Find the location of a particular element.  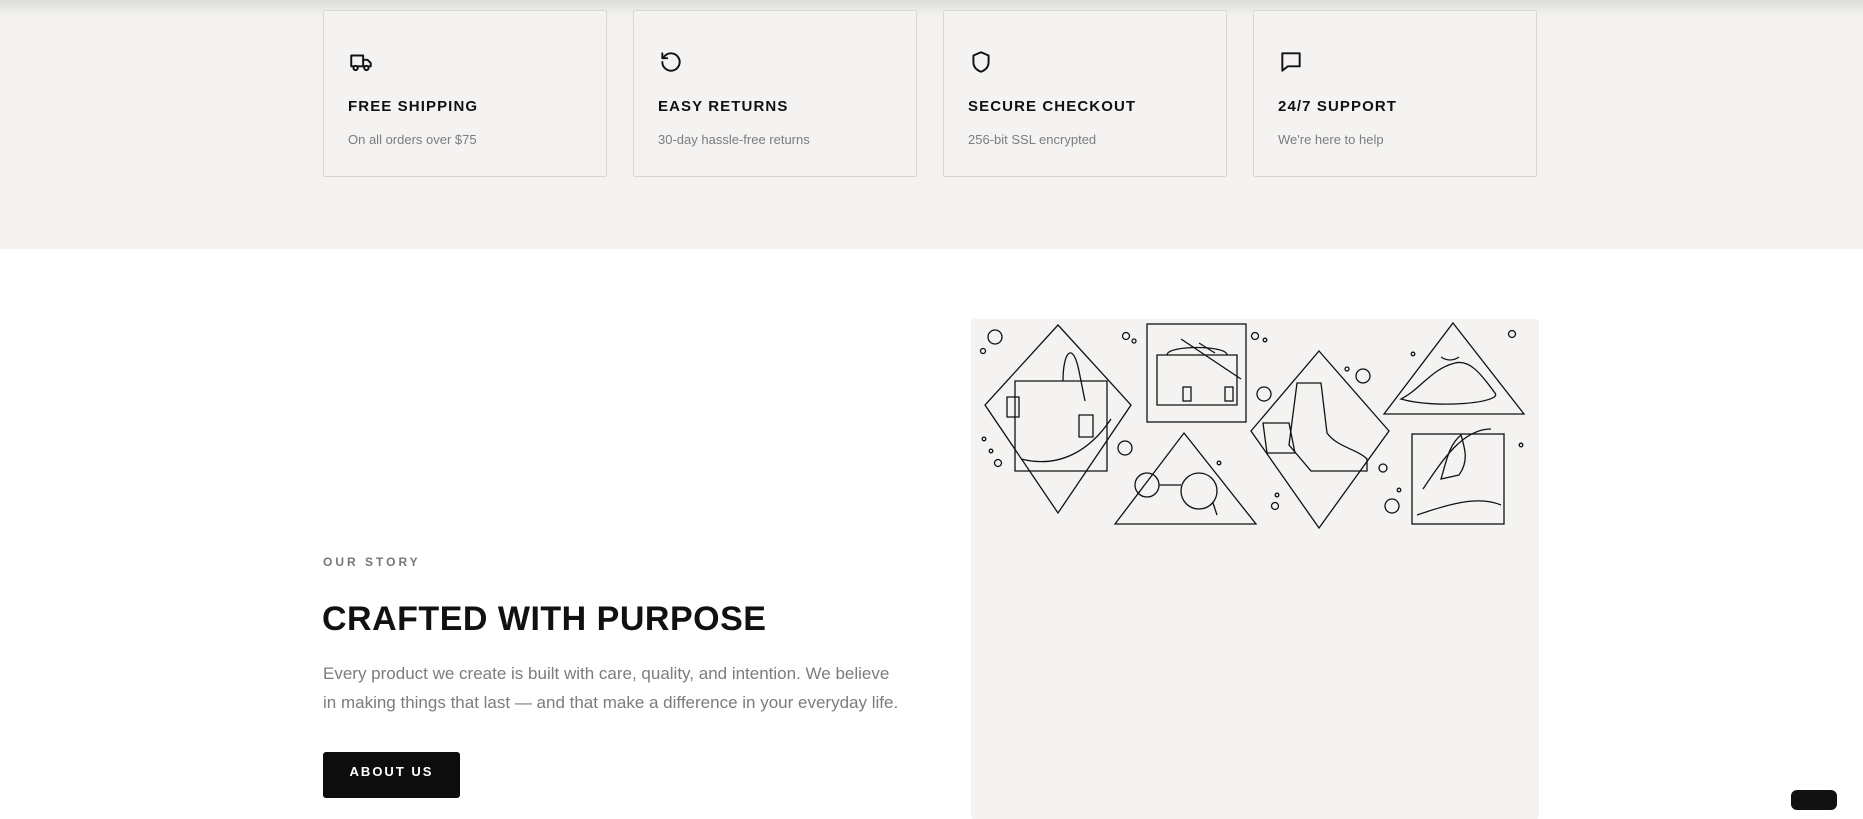

message-square-icon is located at coordinates (1291, 62).